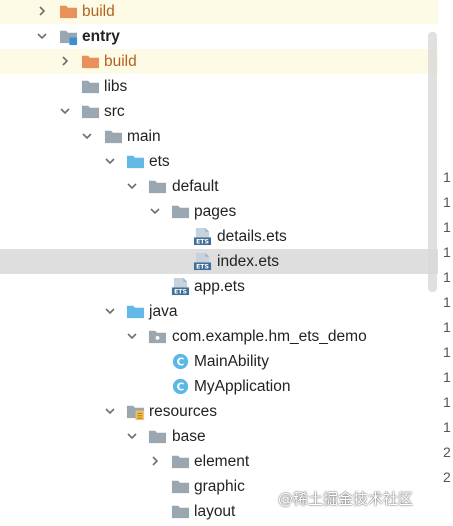  Describe the element at coordinates (219, 311) in the screenshot. I see `tree-row-java: java` at that location.